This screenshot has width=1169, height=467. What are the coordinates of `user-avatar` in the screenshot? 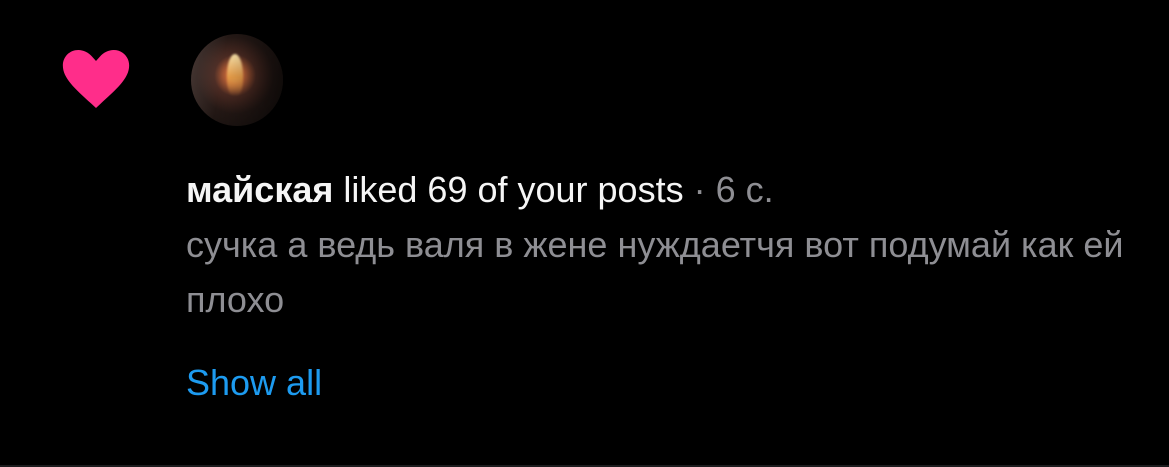 It's located at (237, 80).